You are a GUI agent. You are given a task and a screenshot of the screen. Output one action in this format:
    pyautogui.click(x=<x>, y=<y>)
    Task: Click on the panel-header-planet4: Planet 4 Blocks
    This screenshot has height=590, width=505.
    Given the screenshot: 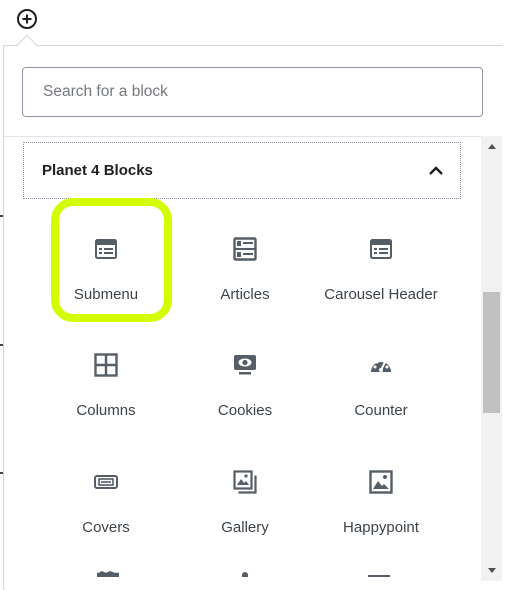 What is the action you would take?
    pyautogui.click(x=242, y=170)
    